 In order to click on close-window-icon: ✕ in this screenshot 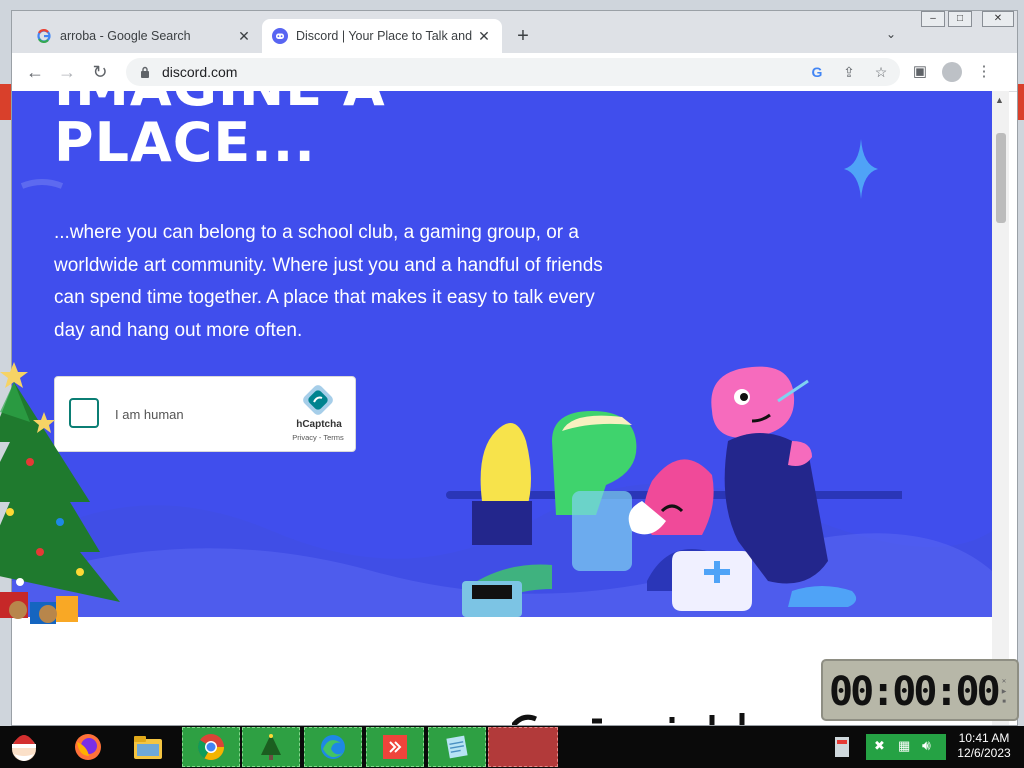, I will do `click(998, 19)`.